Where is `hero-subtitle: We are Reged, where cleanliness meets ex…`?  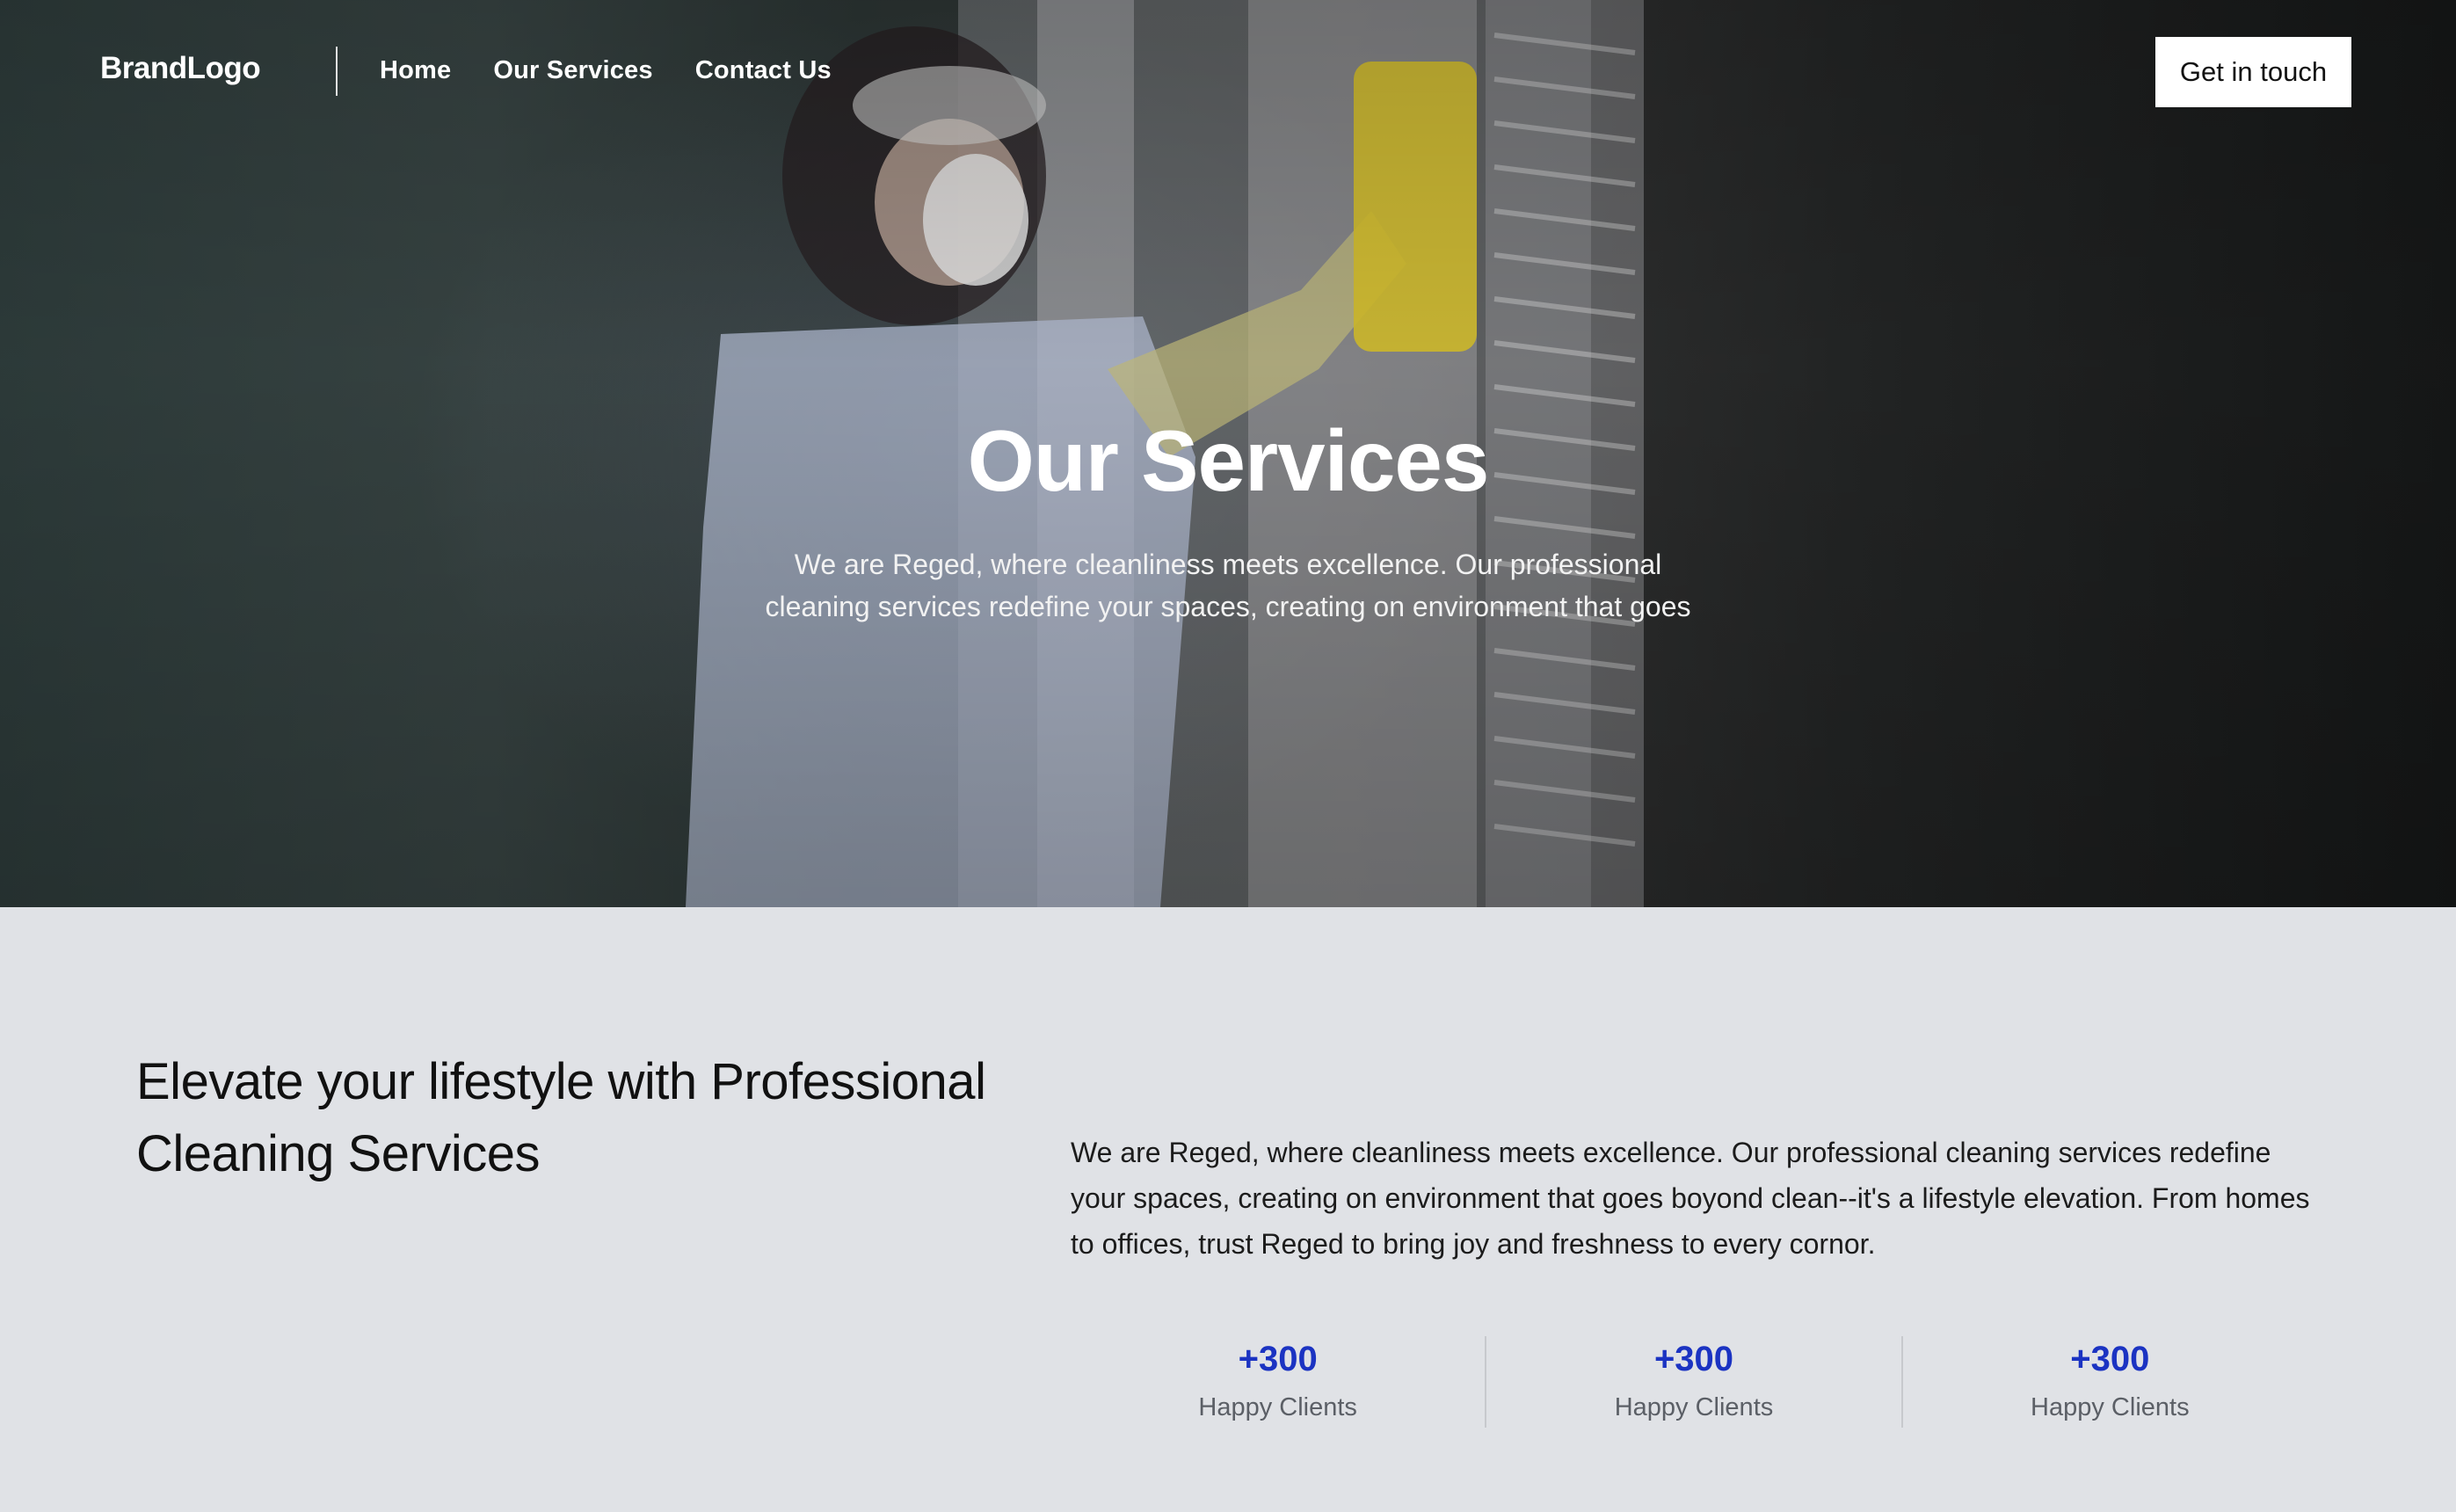
hero-subtitle: We are Reged, where cleanliness meets ex… is located at coordinates (1228, 585).